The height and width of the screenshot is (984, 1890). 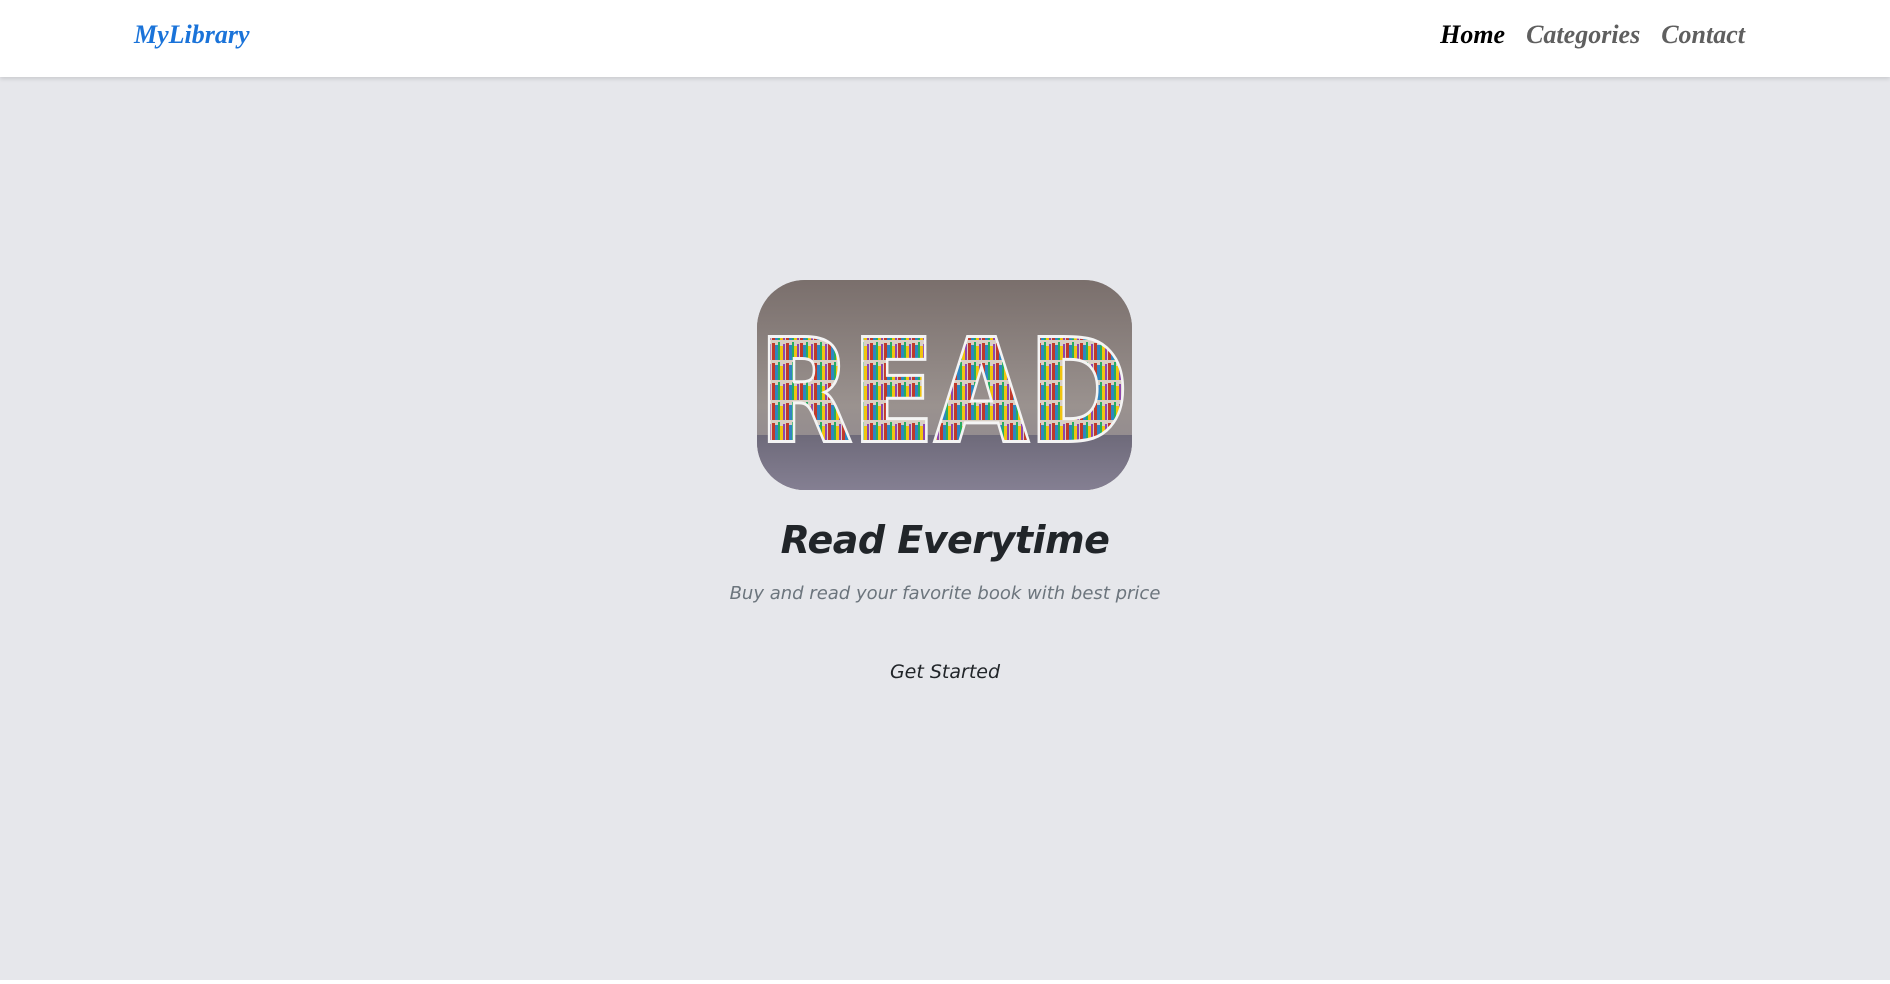 What do you see at coordinates (1472, 35) in the screenshot?
I see `nav-link-home: Home` at bounding box center [1472, 35].